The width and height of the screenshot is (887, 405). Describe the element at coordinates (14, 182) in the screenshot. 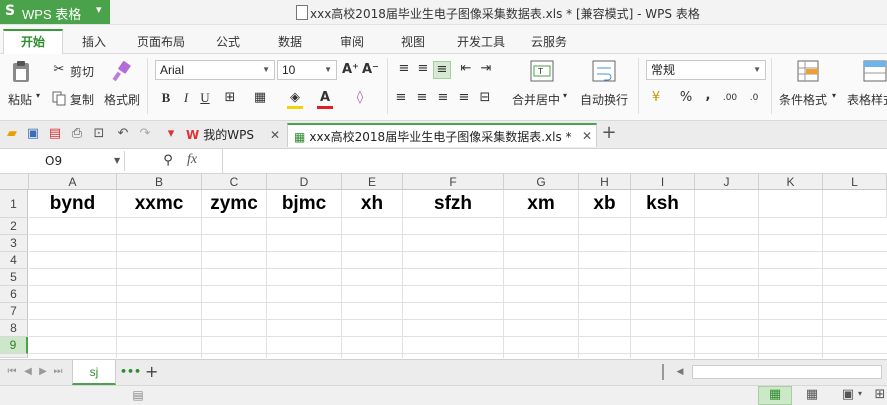

I see `select-all-corner` at that location.